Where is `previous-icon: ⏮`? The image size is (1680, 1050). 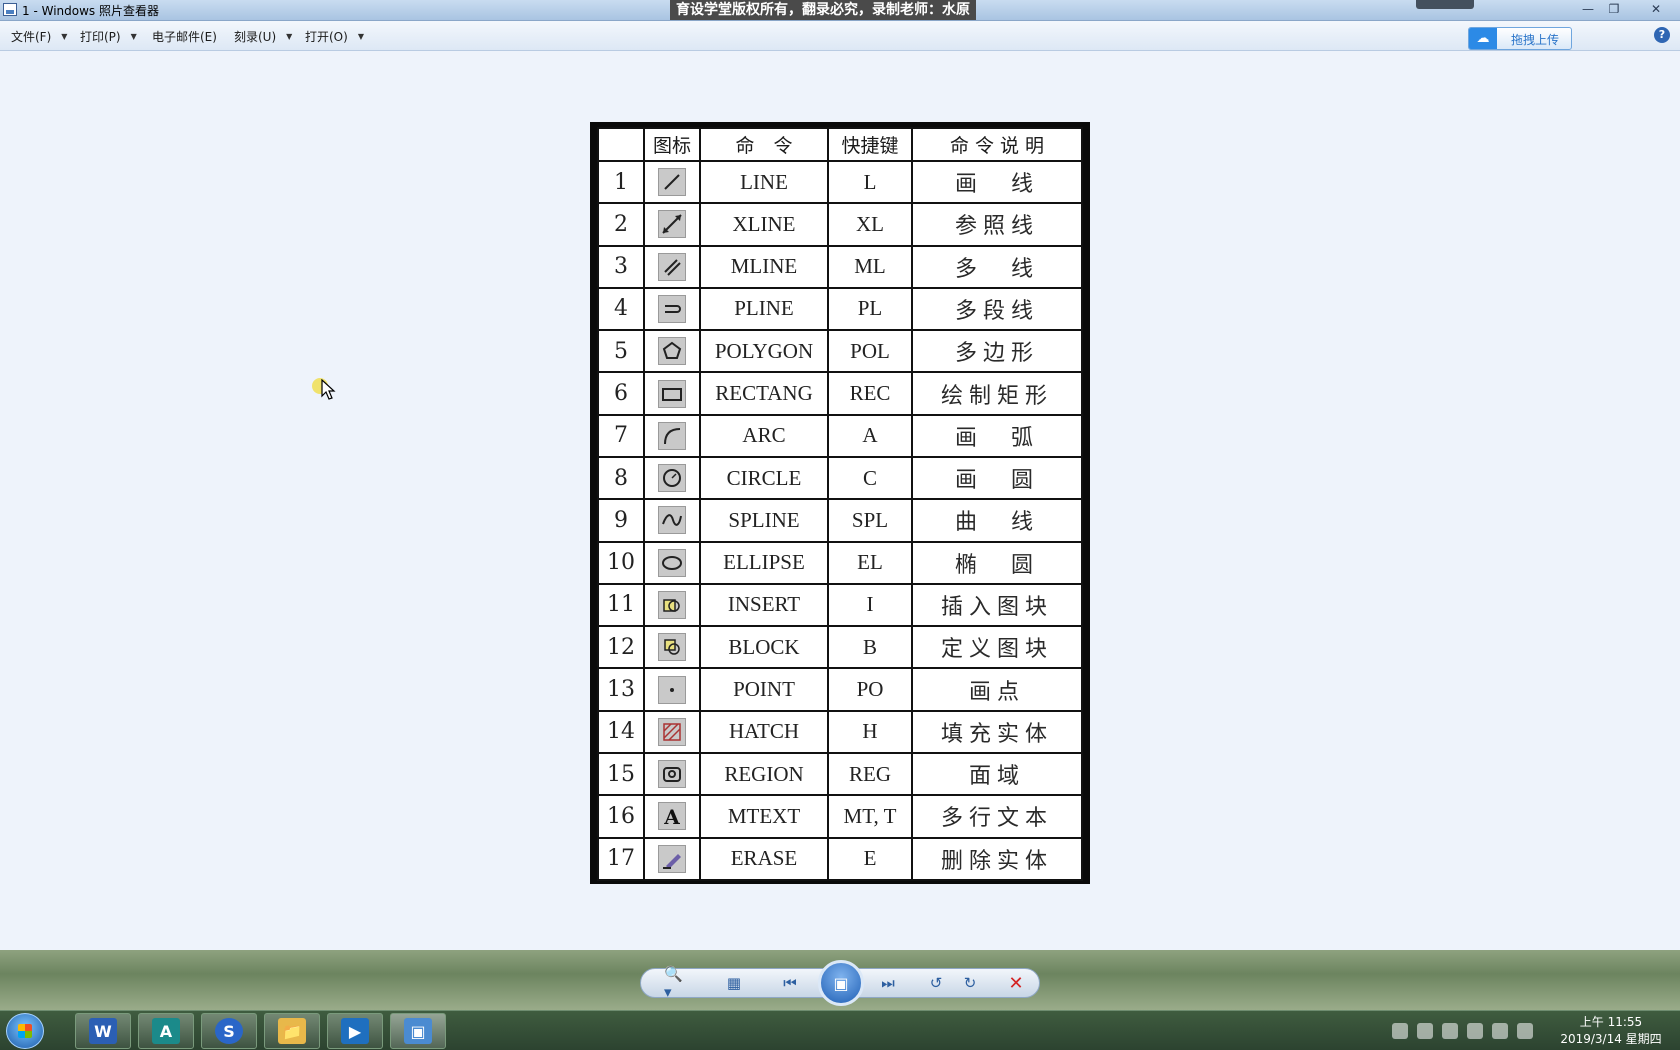 previous-icon: ⏮ is located at coordinates (790, 983).